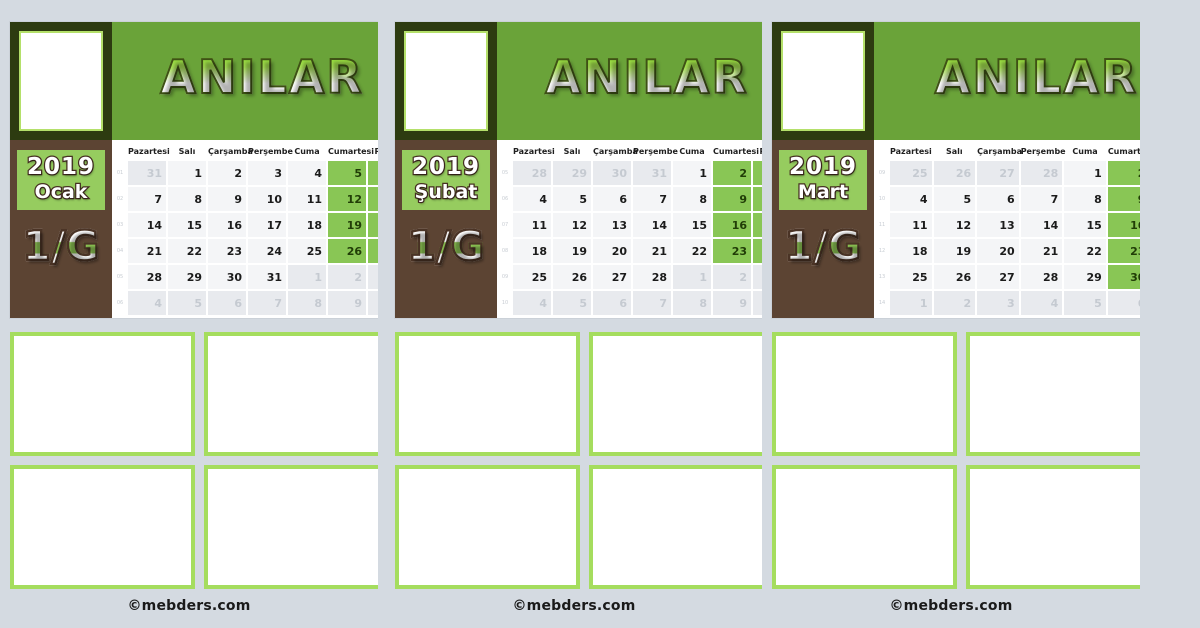 The height and width of the screenshot is (628, 1200). What do you see at coordinates (373, 303) in the screenshot?
I see `day-cell: 10` at bounding box center [373, 303].